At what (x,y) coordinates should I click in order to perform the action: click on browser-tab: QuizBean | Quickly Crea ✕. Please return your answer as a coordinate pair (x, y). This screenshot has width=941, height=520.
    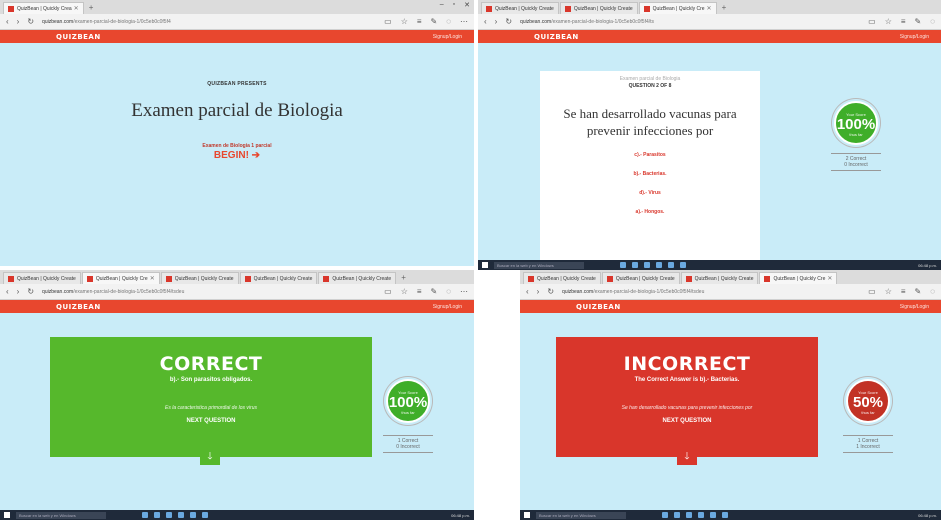
    Looking at the image, I should click on (43, 8).